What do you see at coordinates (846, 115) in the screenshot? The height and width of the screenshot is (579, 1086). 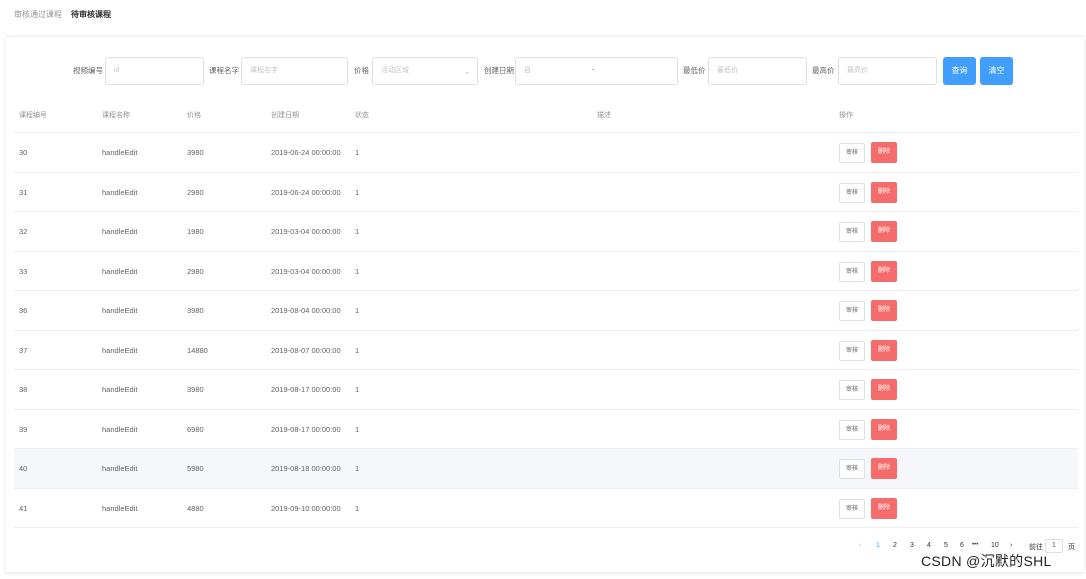 I see `header-operations: 操作` at bounding box center [846, 115].